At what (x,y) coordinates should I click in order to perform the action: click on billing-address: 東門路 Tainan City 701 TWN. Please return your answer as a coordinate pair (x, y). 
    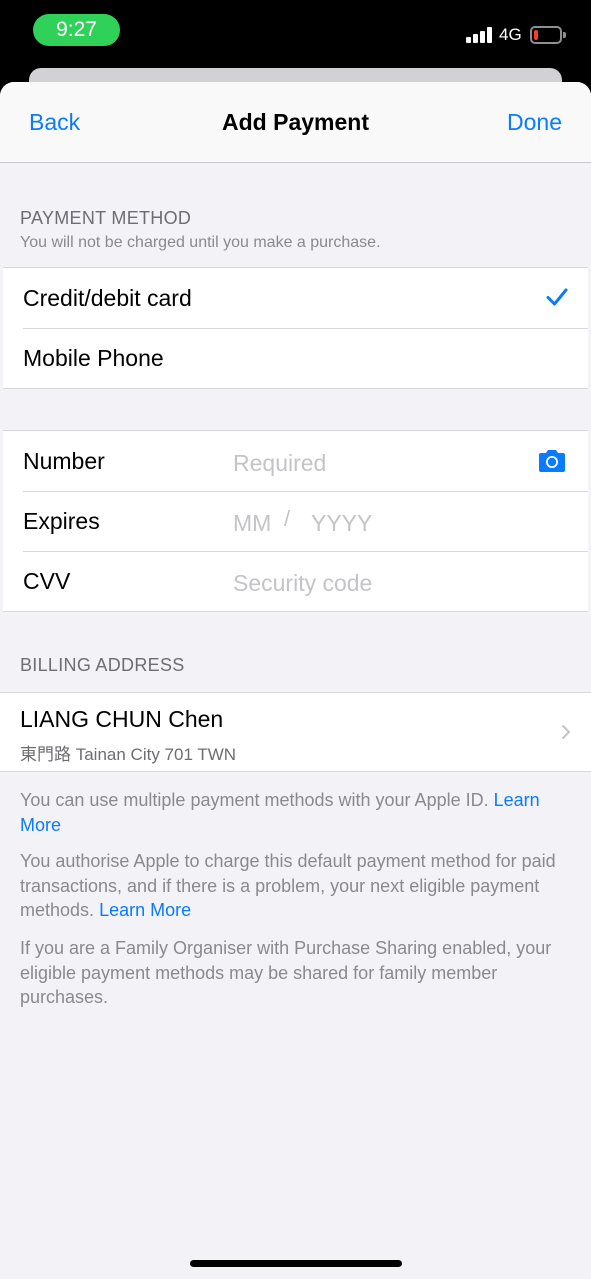
    Looking at the image, I should click on (128, 754).